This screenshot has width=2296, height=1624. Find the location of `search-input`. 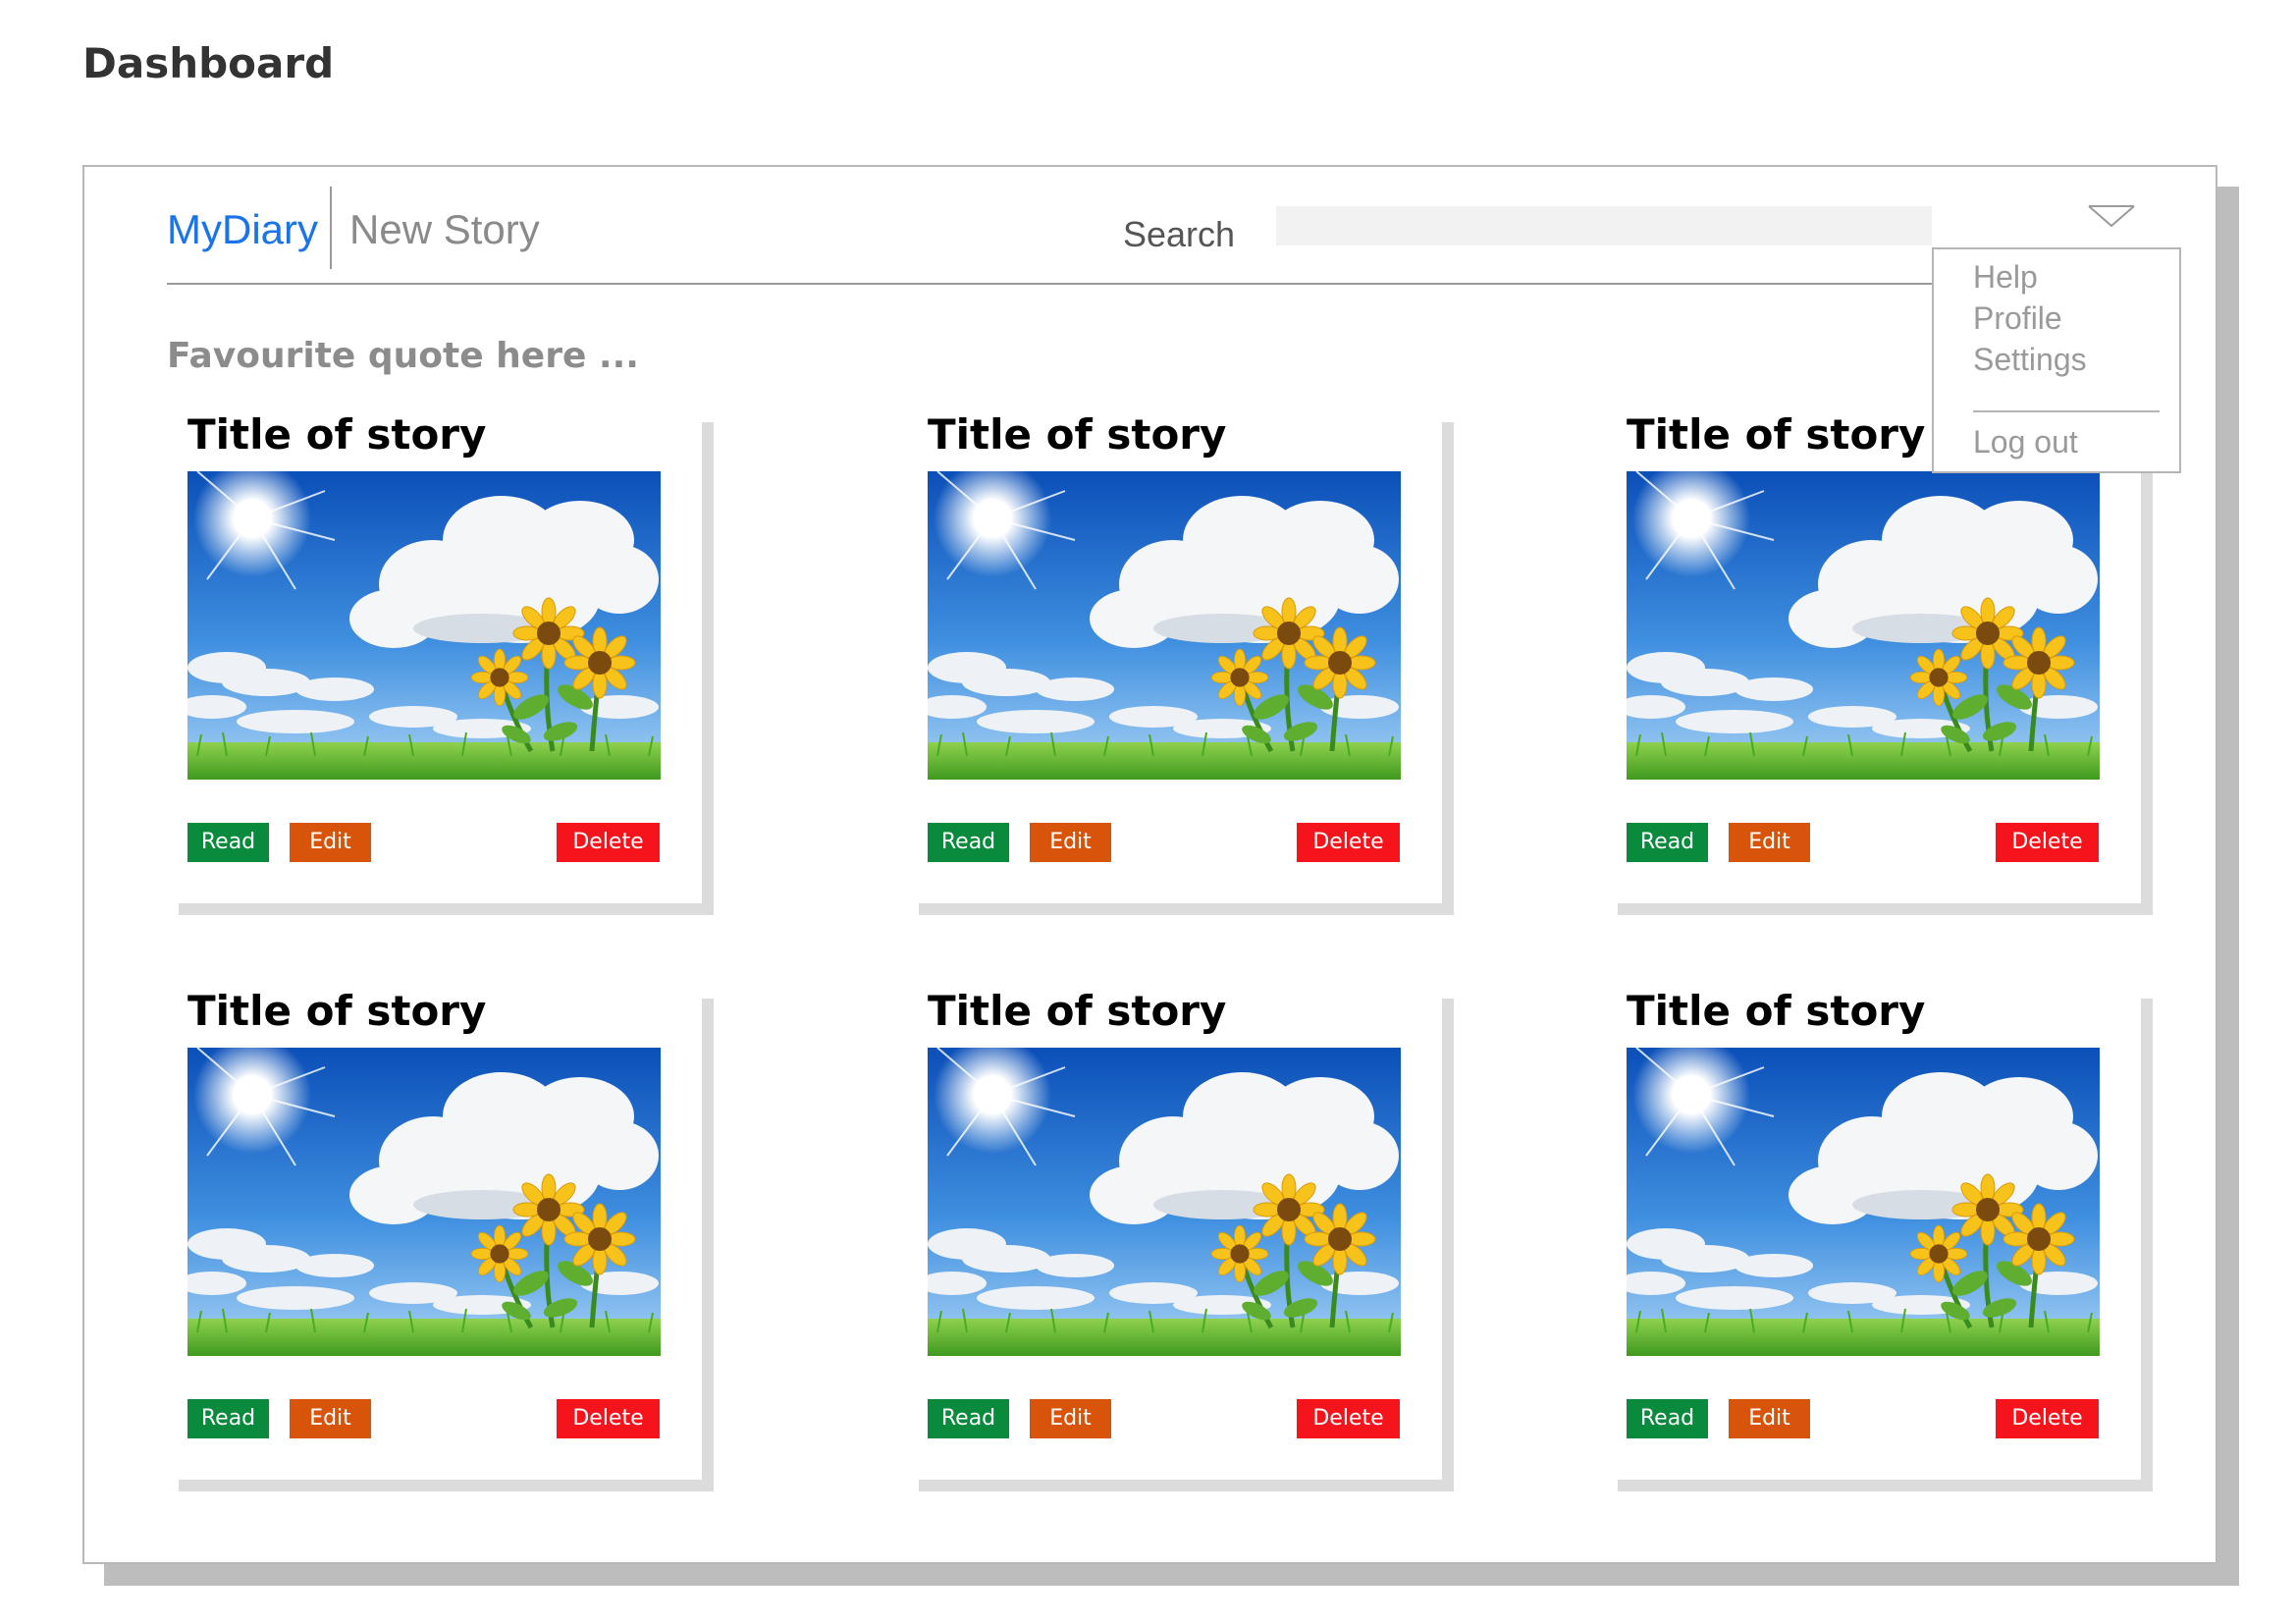

search-input is located at coordinates (1604, 225).